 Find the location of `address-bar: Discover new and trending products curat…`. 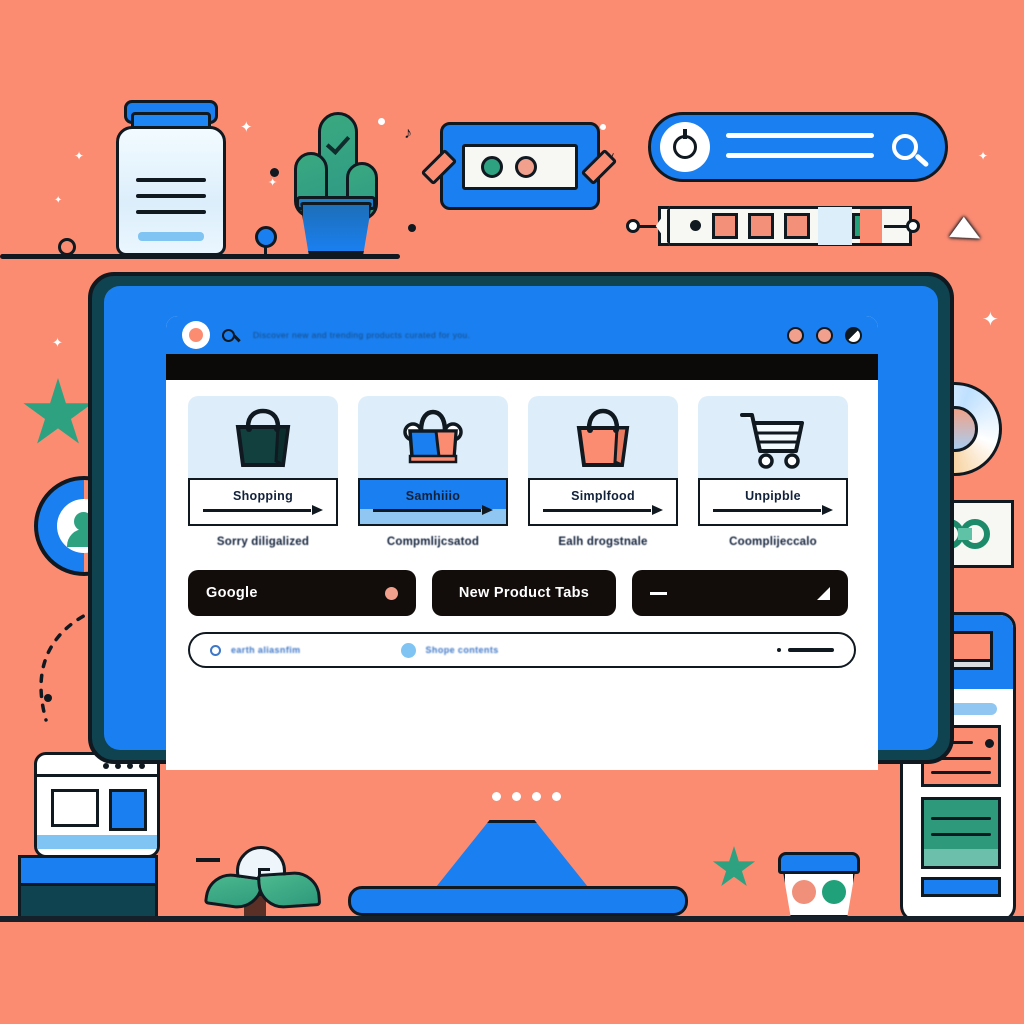

address-bar: Discover new and trending products curat… is located at coordinates (514, 335).